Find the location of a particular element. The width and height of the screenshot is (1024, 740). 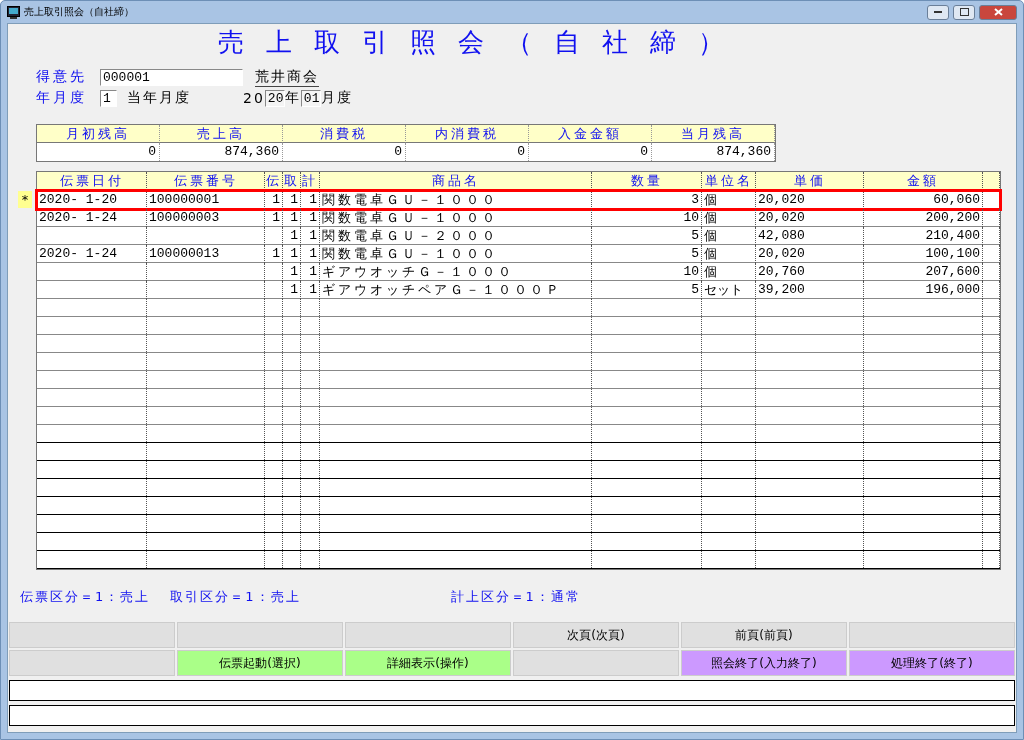

table-cell: セット is located at coordinates (729, 290).